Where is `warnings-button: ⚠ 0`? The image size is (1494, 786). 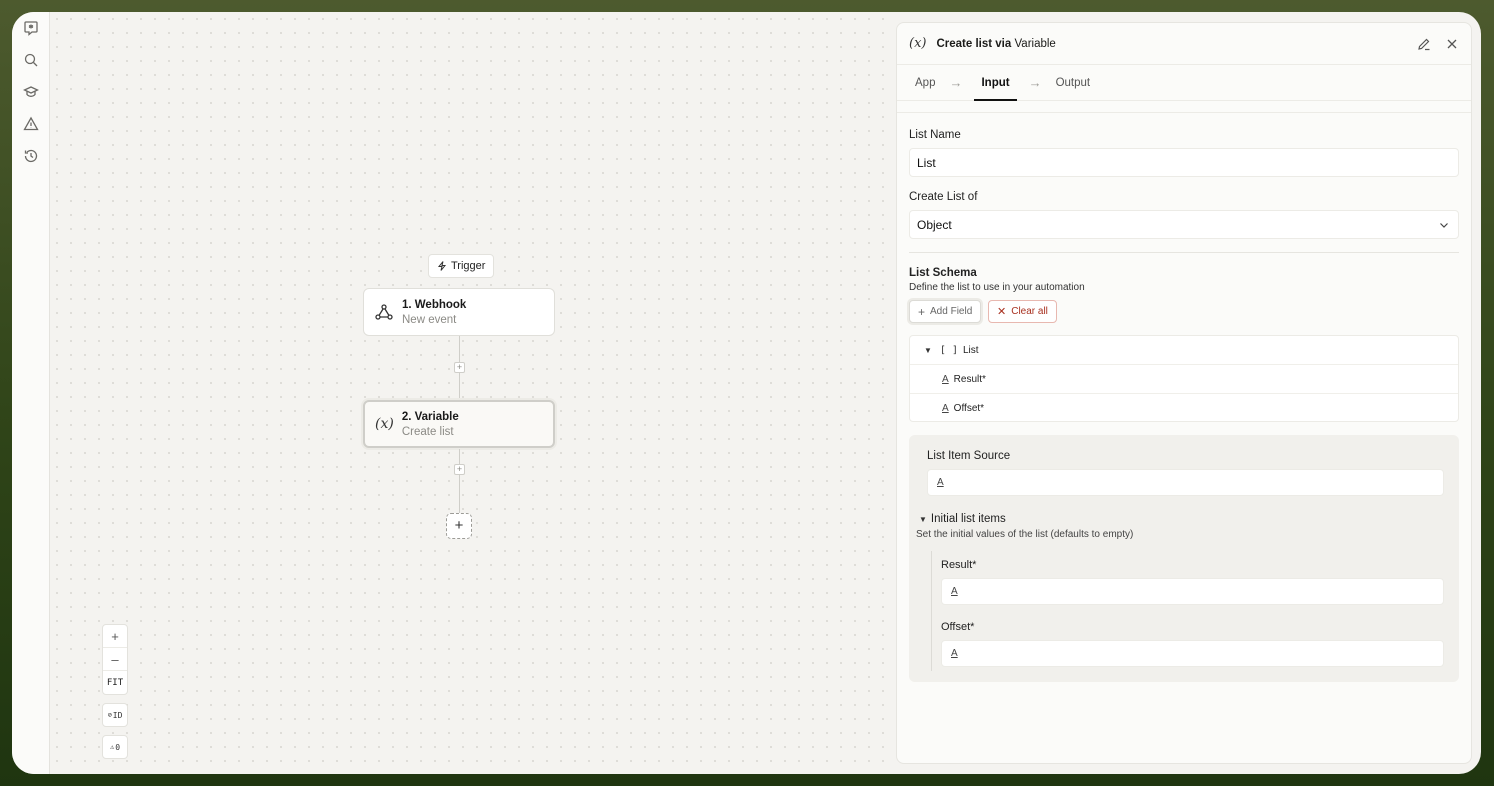
warnings-button: ⚠ 0 is located at coordinates (115, 747).